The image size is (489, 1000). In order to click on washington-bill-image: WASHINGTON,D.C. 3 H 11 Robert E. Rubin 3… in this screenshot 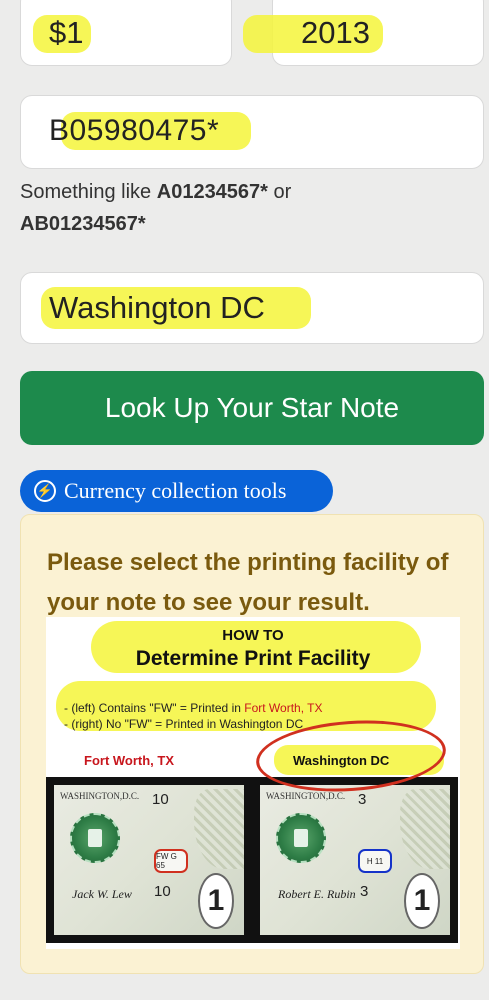, I will do `click(355, 860)`.